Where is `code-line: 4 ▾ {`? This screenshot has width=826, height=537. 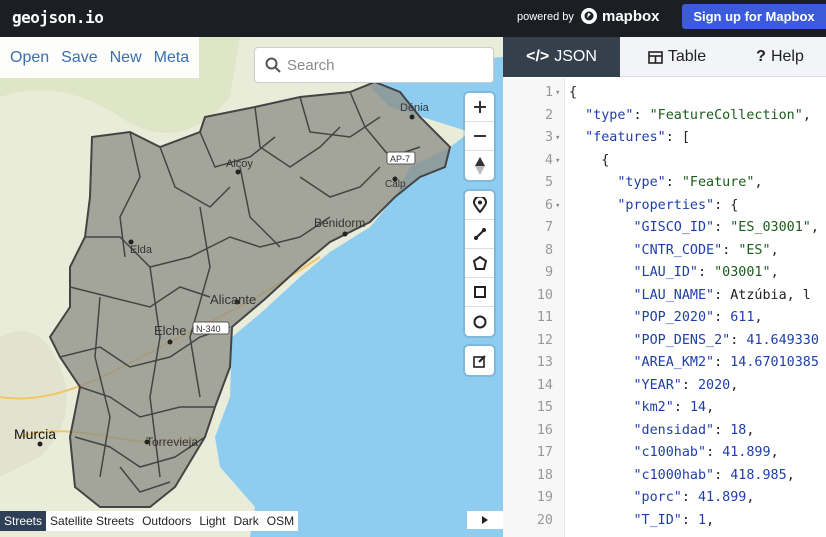
code-line: 4 ▾ { is located at coordinates (664, 161).